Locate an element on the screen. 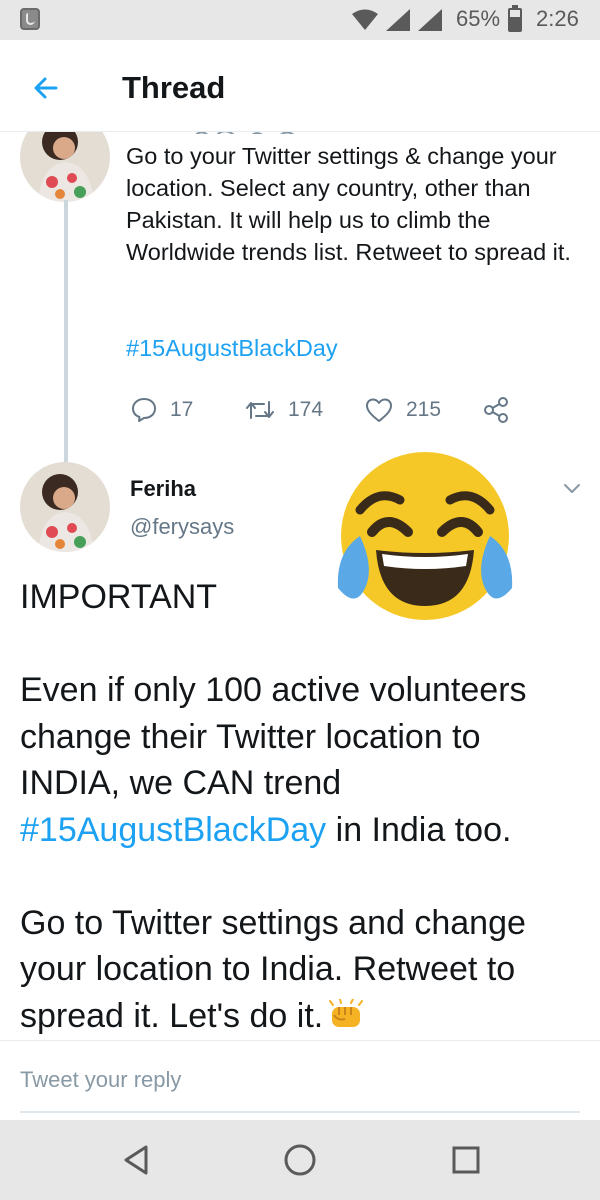  reply-button: 17 is located at coordinates (161, 410).